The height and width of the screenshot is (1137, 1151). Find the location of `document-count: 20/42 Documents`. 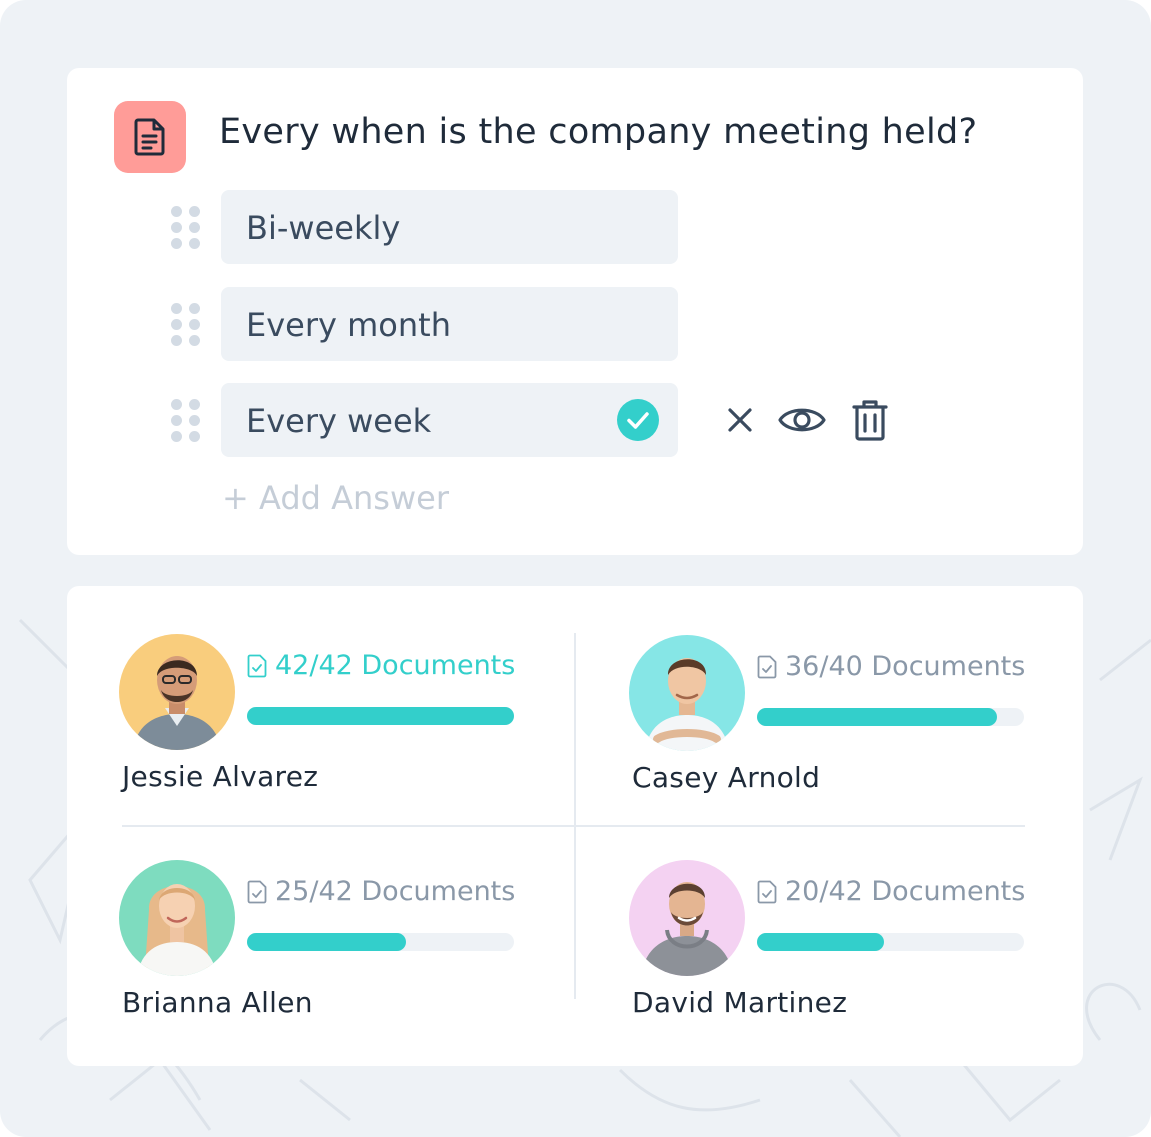

document-count: 20/42 Documents is located at coordinates (891, 891).